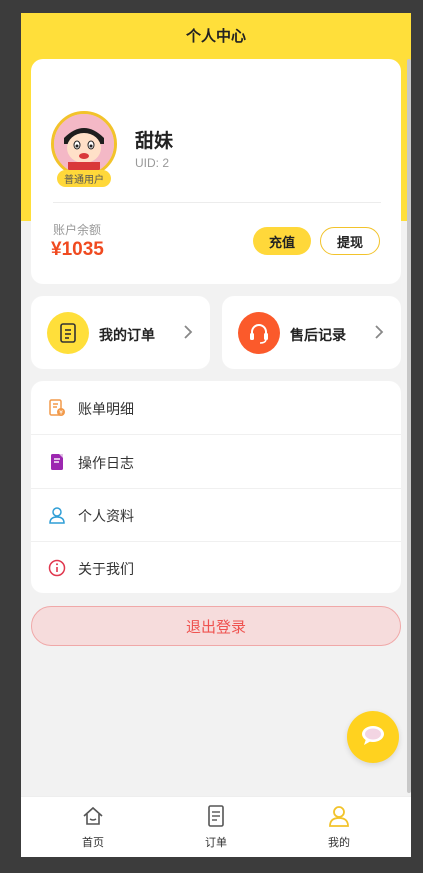 This screenshot has height=873, width=423. What do you see at coordinates (339, 843) in the screenshot?
I see `tab-label: 我的` at bounding box center [339, 843].